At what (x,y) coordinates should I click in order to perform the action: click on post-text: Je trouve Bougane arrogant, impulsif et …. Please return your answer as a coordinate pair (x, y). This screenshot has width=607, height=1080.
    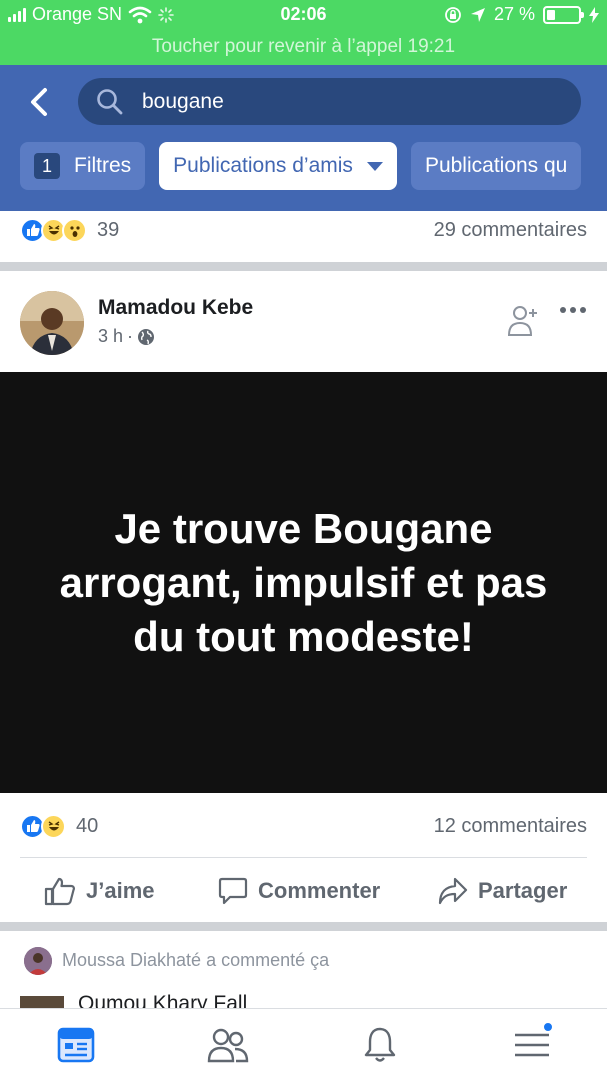
    Looking at the image, I should click on (303, 582).